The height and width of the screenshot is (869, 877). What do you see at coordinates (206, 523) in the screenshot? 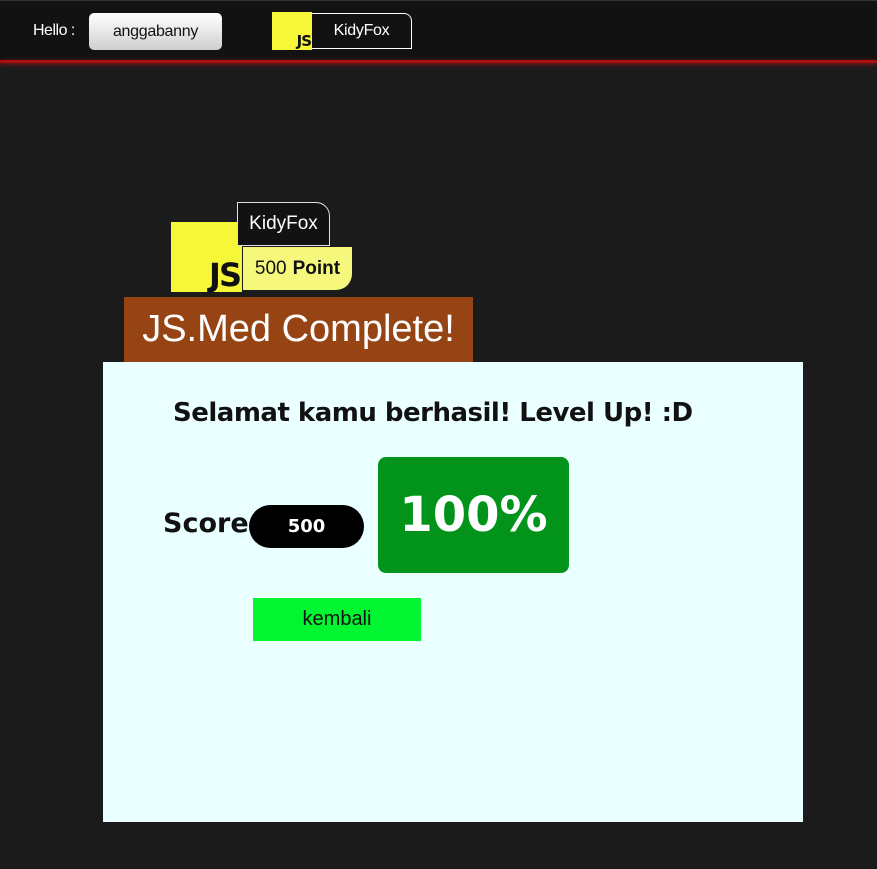
I see `score-label: Score` at bounding box center [206, 523].